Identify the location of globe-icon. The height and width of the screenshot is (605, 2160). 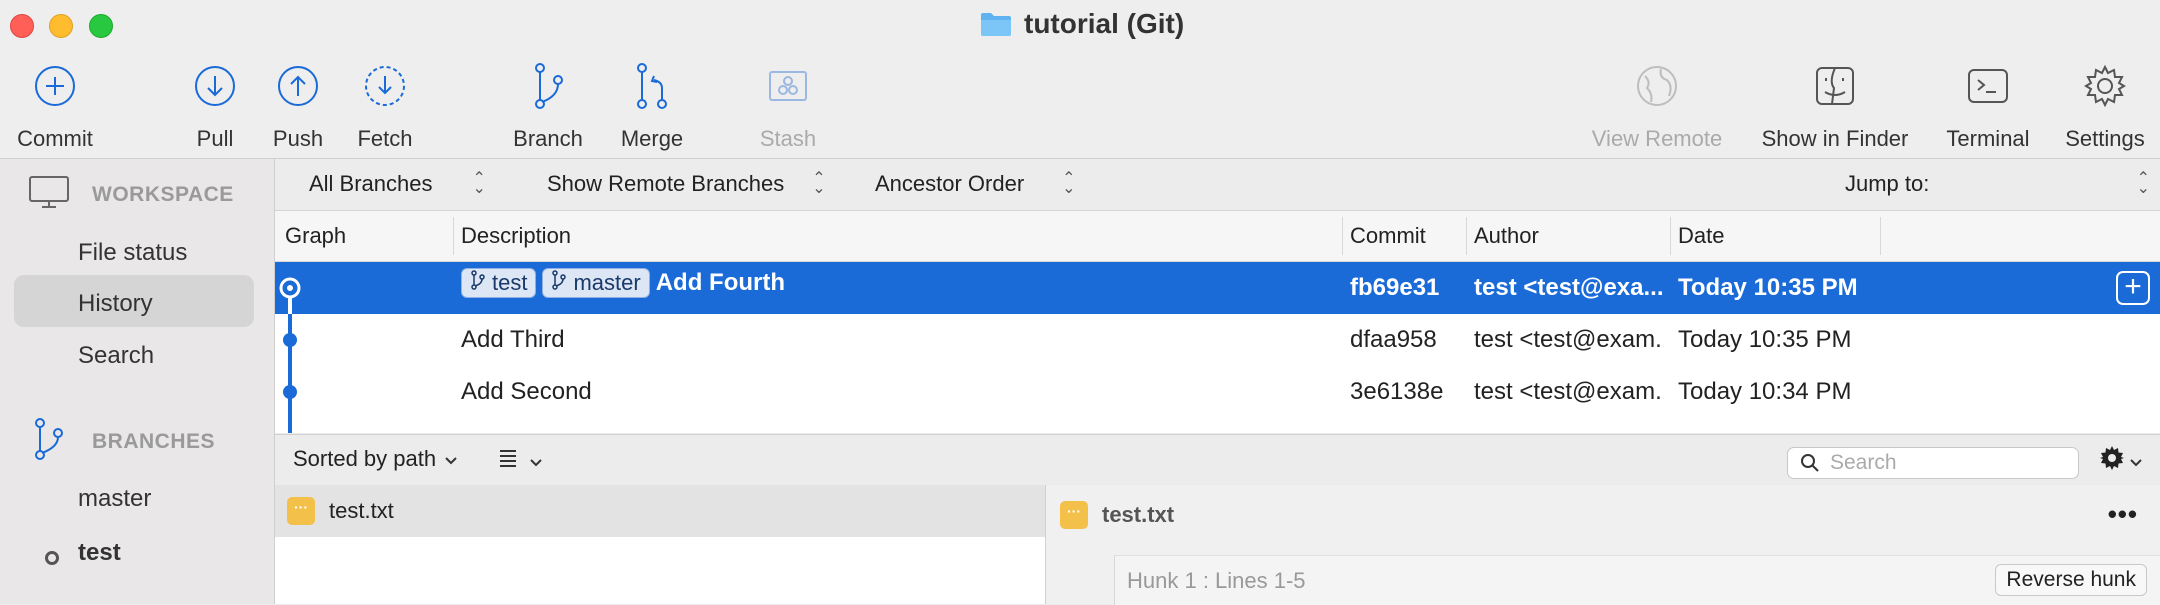
(1657, 86).